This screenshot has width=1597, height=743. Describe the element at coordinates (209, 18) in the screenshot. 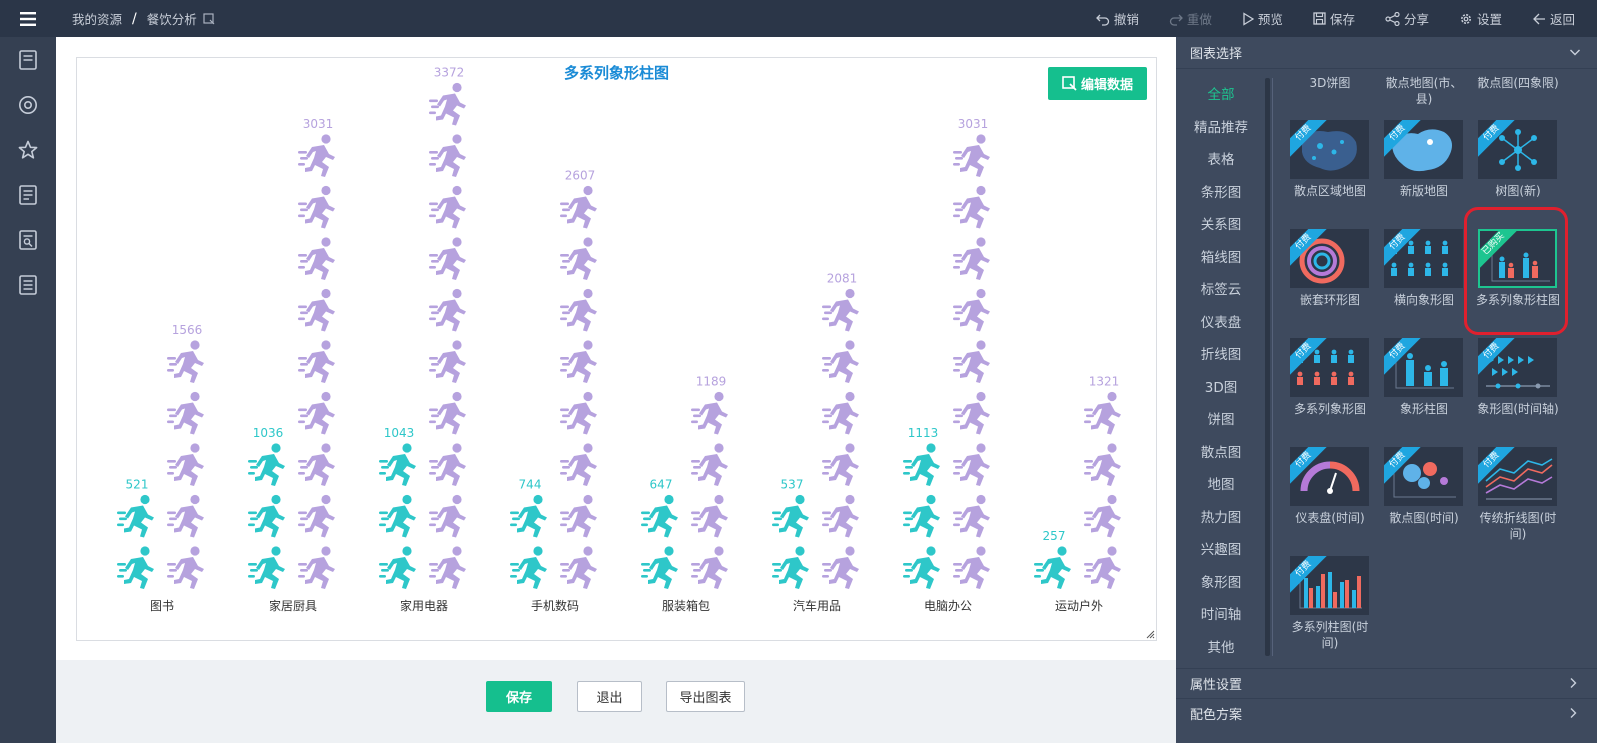

I see `rename-icon` at that location.